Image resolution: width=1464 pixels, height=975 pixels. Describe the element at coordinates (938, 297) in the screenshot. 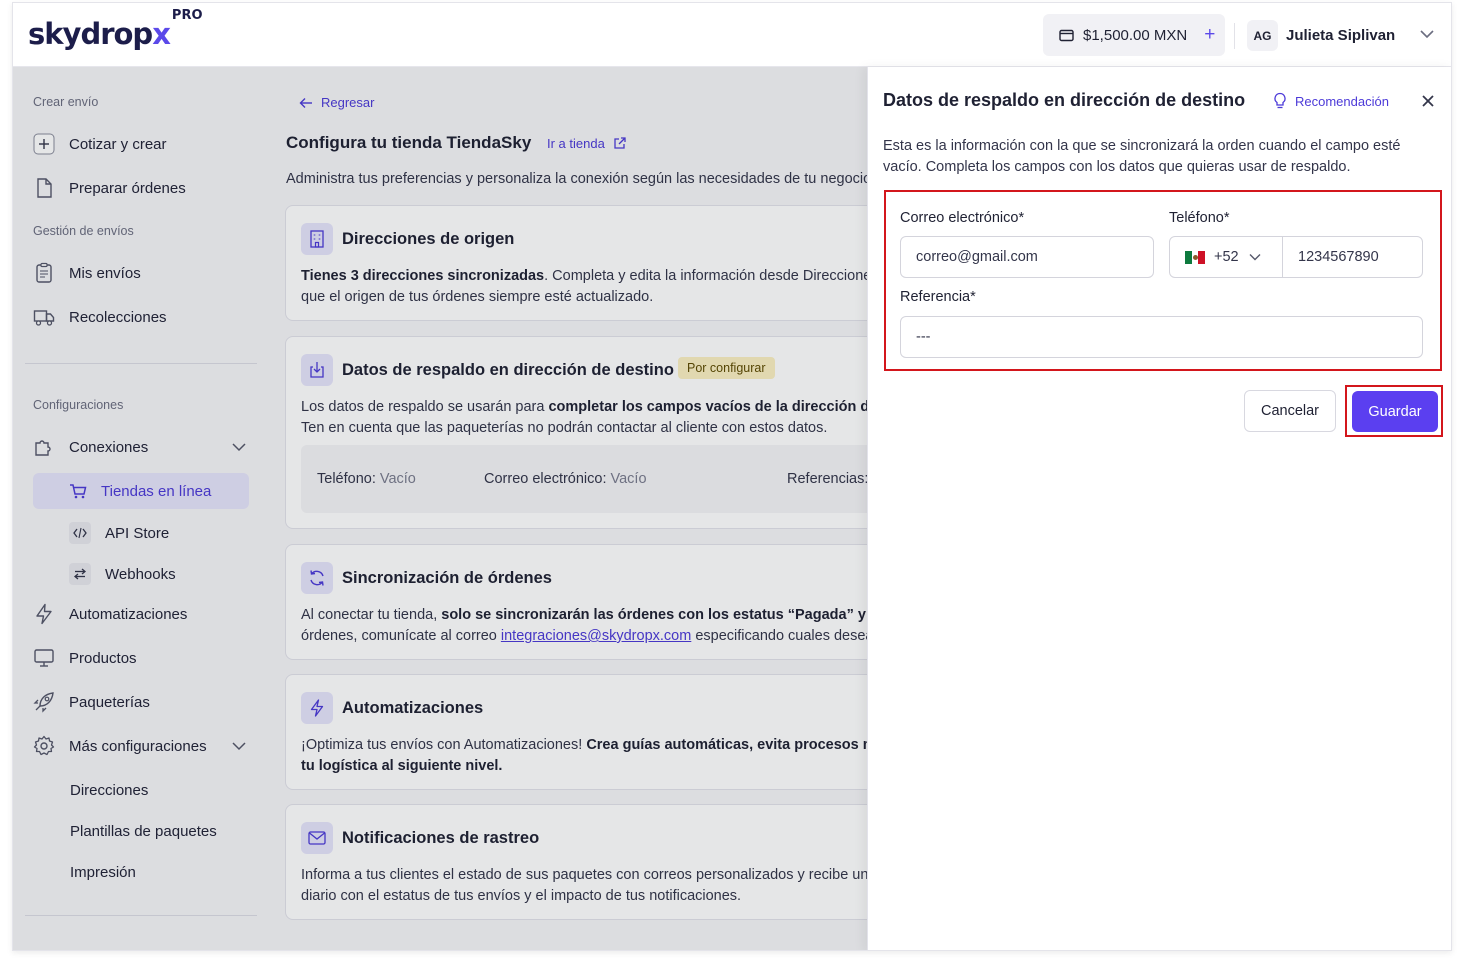

I see `reference-label: Referencia*` at that location.